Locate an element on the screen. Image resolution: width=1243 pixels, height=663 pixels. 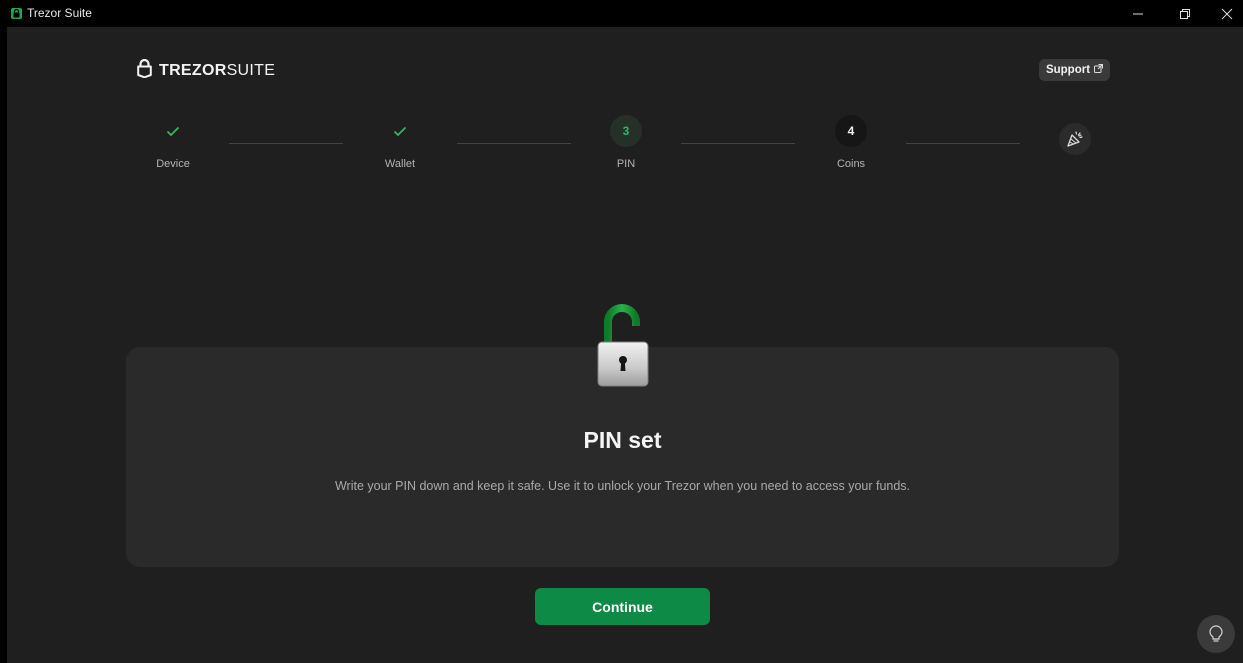
step-pin-number: 3 is located at coordinates (626, 131).